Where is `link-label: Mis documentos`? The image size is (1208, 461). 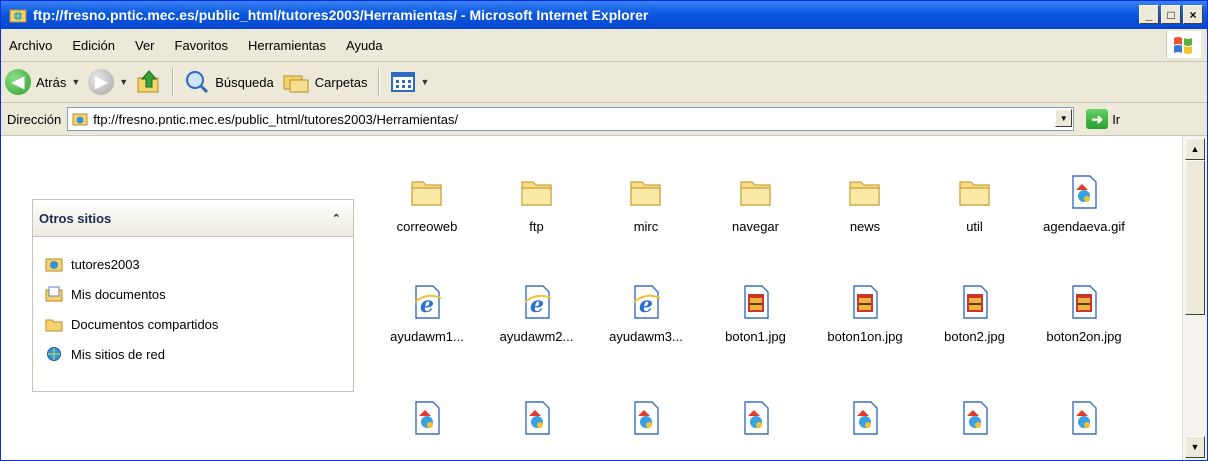 link-label: Mis documentos is located at coordinates (118, 294).